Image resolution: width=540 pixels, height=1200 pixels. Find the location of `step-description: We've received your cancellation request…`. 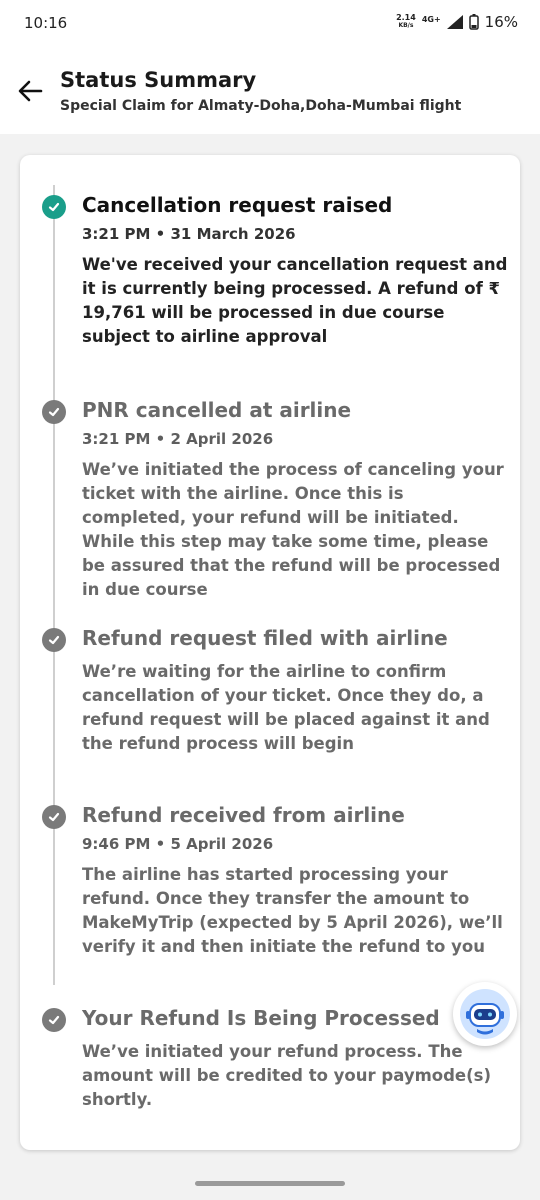

step-description: We've received your cancellation request… is located at coordinates (295, 300).